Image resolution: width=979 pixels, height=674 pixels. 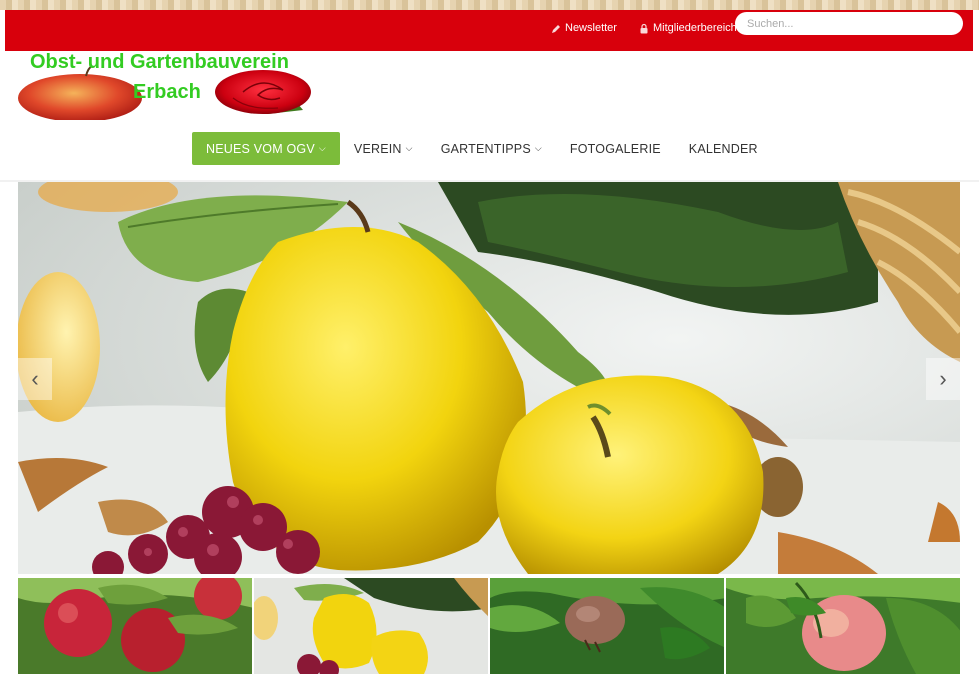 What do you see at coordinates (80, 97) in the screenshot?
I see `apple-icon` at bounding box center [80, 97].